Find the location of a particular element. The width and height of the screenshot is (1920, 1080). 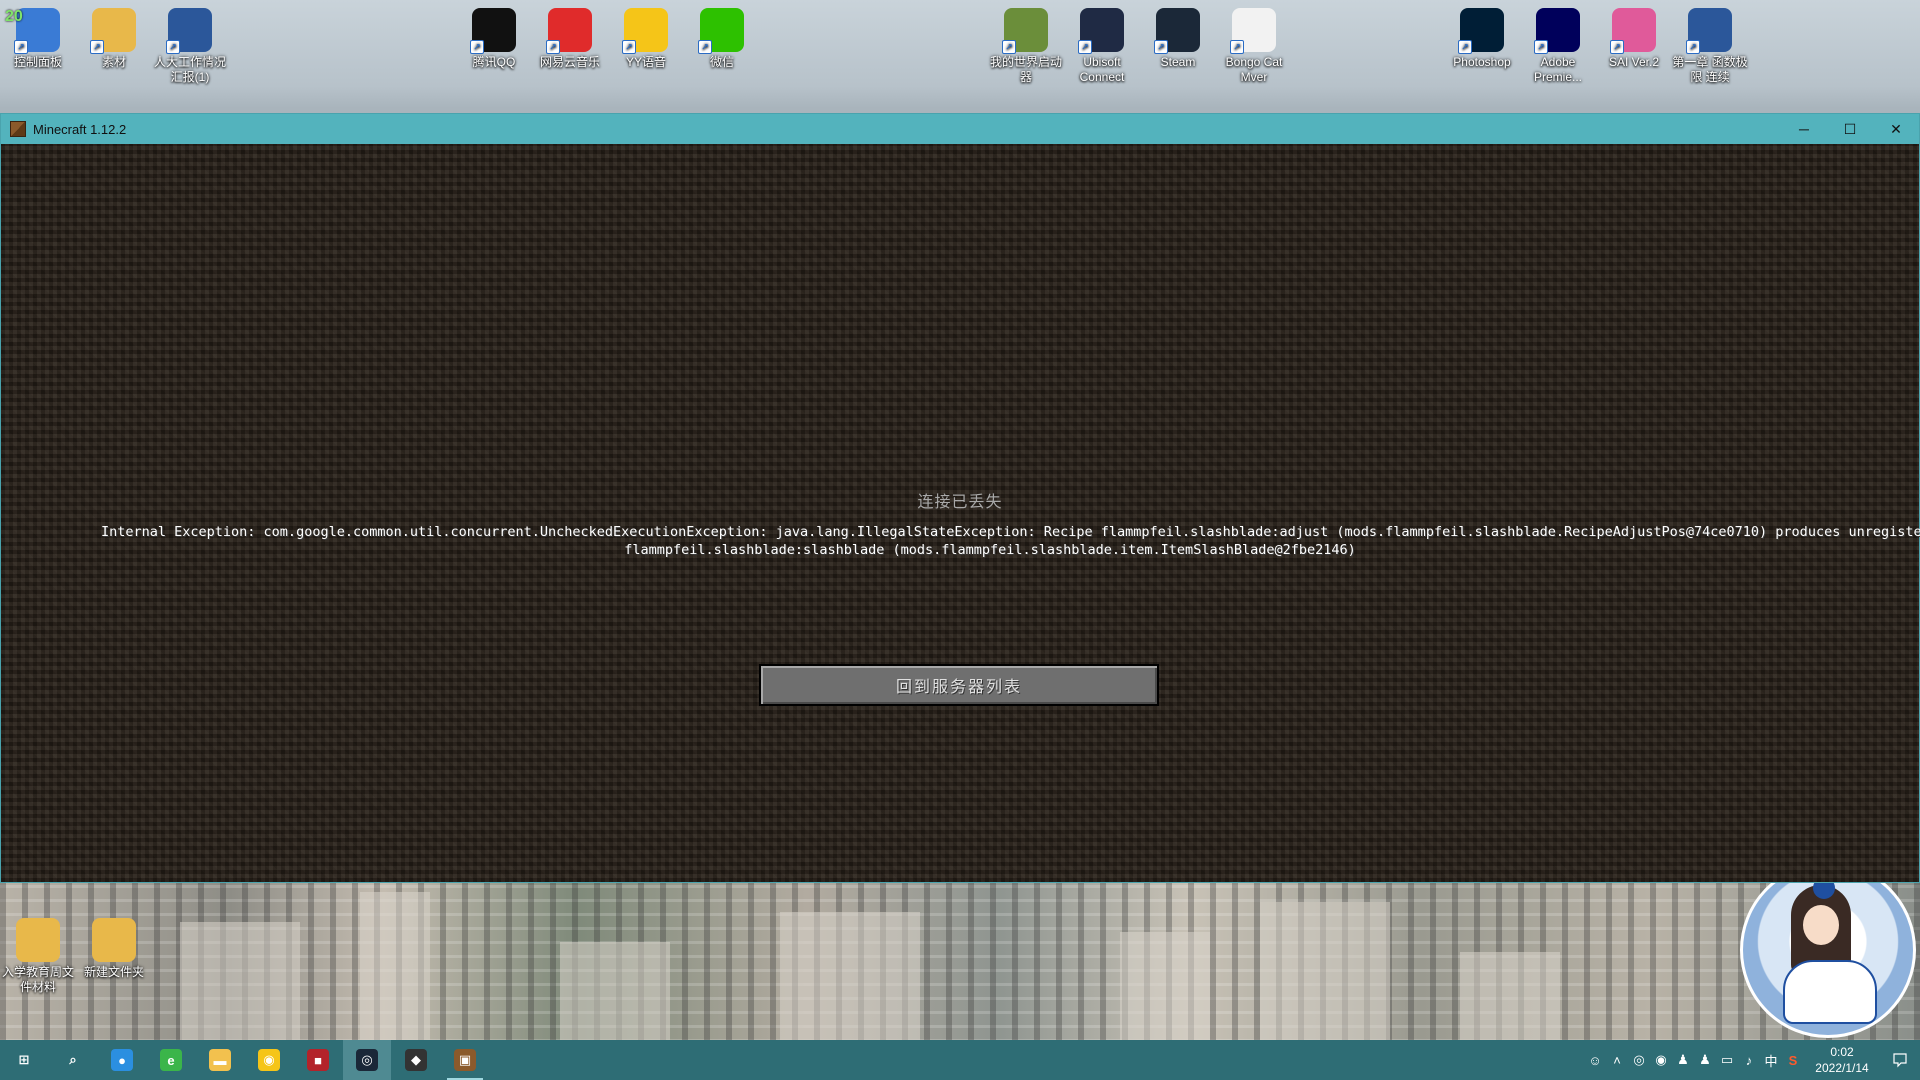

search-icon: ⌕ is located at coordinates (73, 1060).